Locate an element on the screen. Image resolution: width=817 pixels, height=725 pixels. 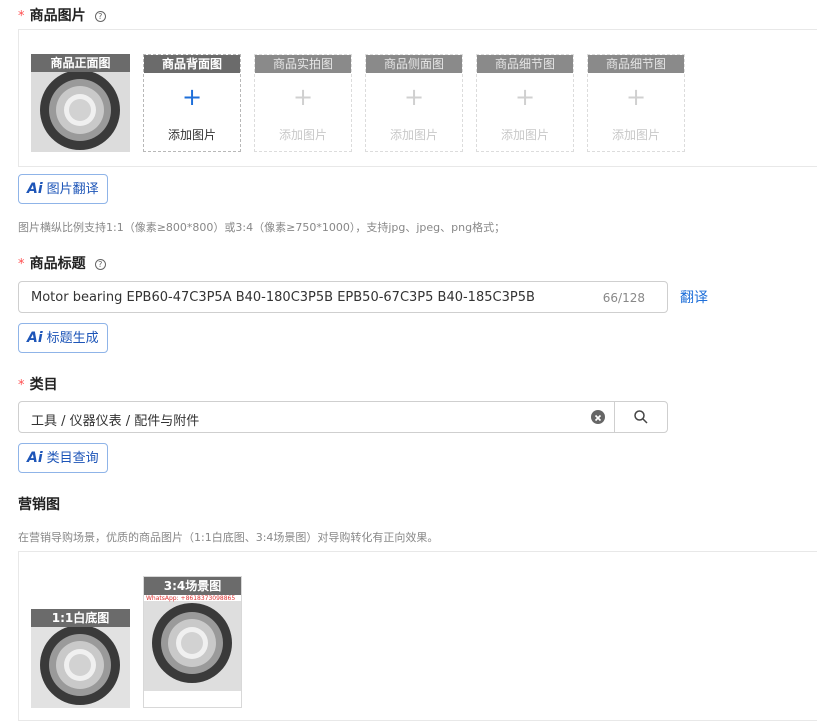
images-section-title: * 商品图片 ? is located at coordinates (62, 15).